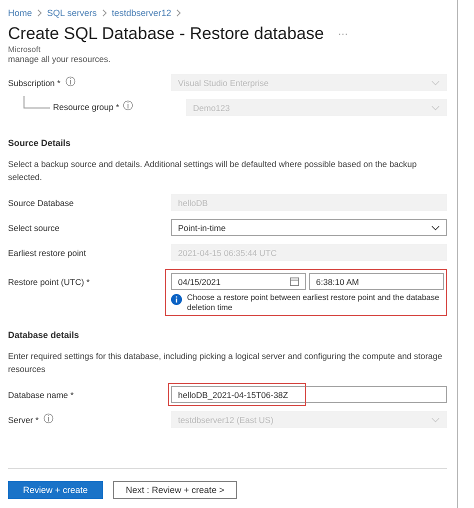 This screenshot has height=508, width=474. What do you see at coordinates (20, 13) in the screenshot?
I see `breadcrumb-link: Home` at bounding box center [20, 13].